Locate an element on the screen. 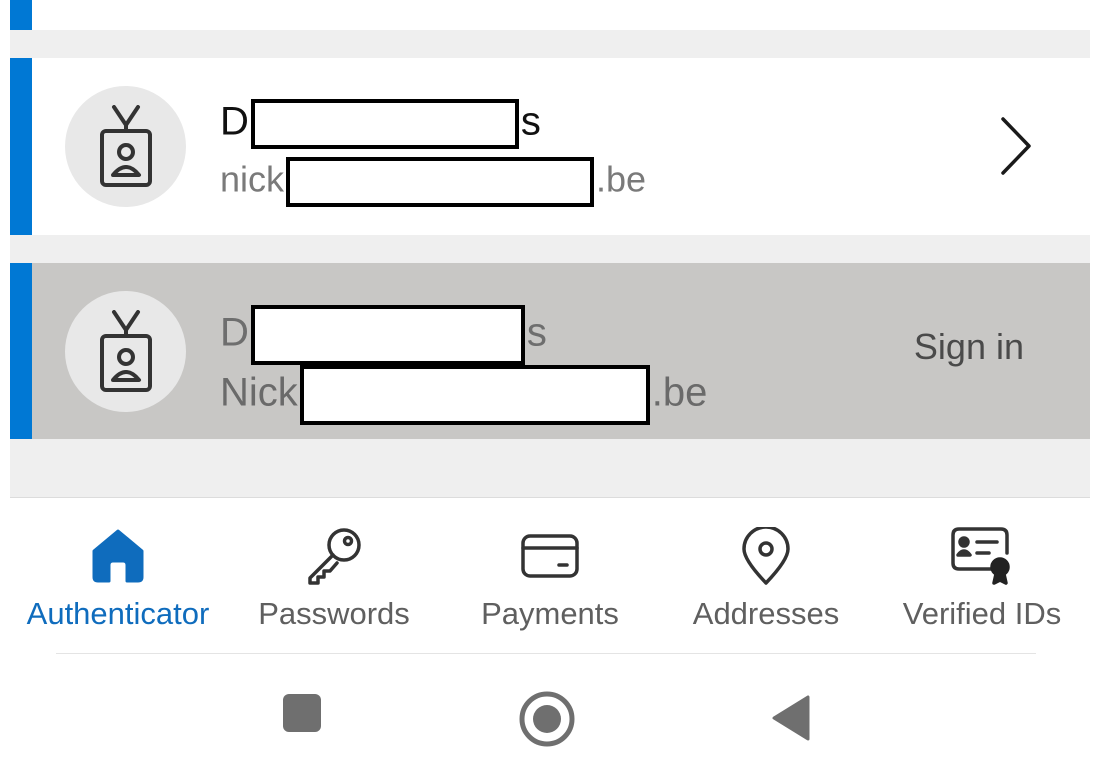 This screenshot has height=777, width=1095. back-triangle-icon is located at coordinates (791, 720).